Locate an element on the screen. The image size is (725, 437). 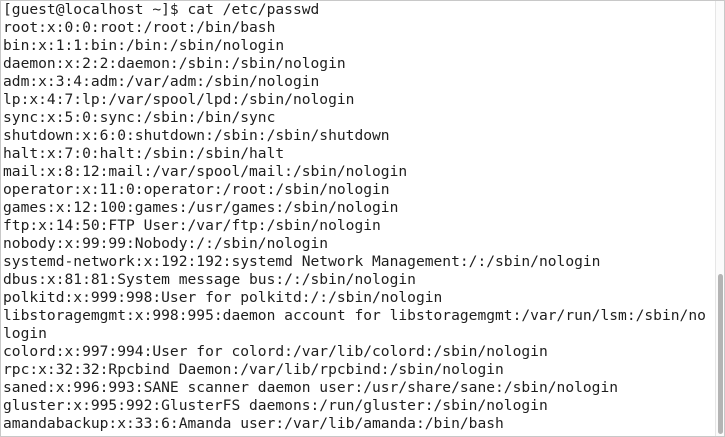
output-line: daemon:x:2:2:daemon:/sbin:/sbin/nologin is located at coordinates (174, 63).